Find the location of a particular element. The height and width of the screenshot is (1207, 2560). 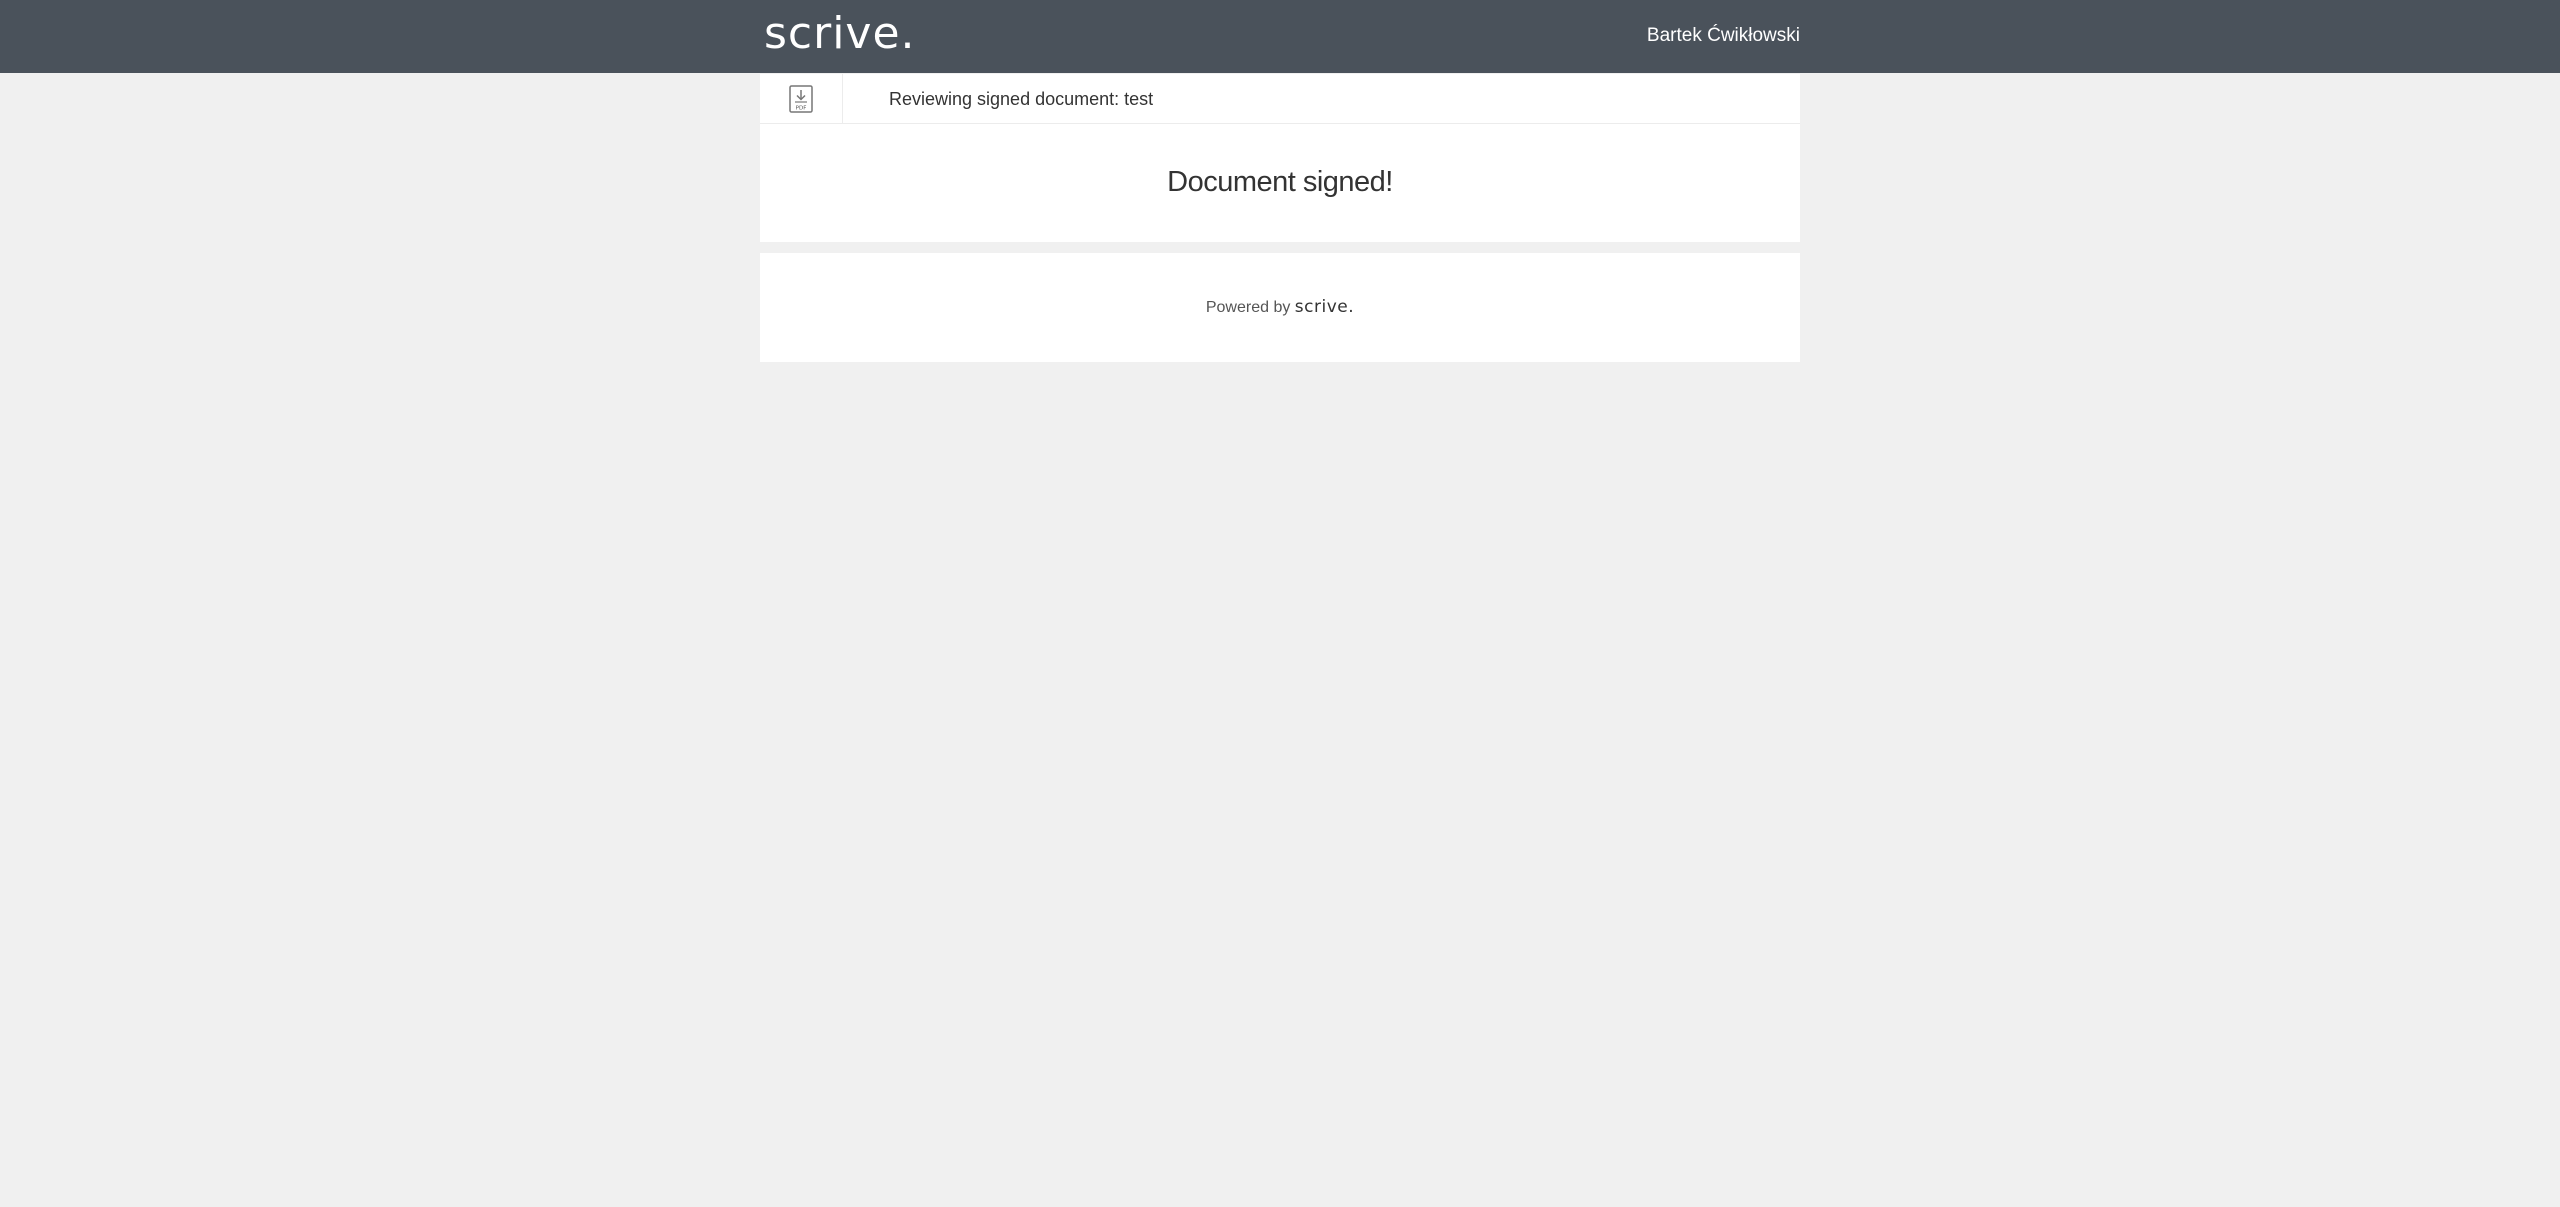

user-name: Bartek Ćwikłowski is located at coordinates (1723, 36).